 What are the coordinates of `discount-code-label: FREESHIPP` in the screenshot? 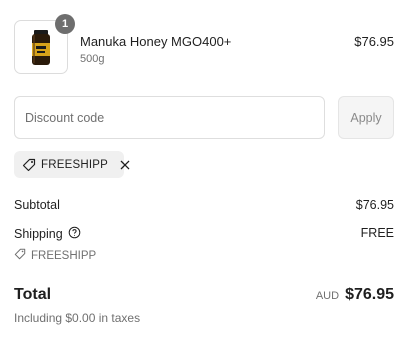 It's located at (74, 164).